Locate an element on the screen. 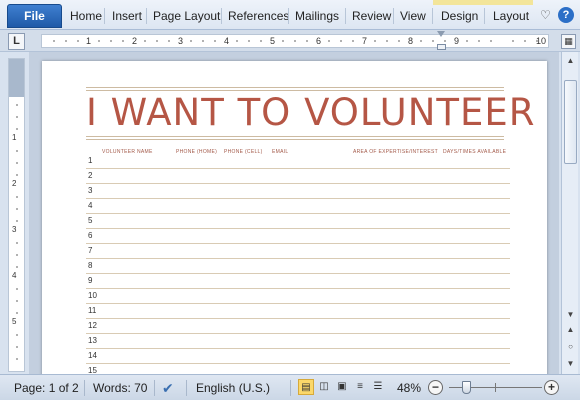 Image resolution: width=580 pixels, height=400 pixels. file-tab: File is located at coordinates (34, 16).